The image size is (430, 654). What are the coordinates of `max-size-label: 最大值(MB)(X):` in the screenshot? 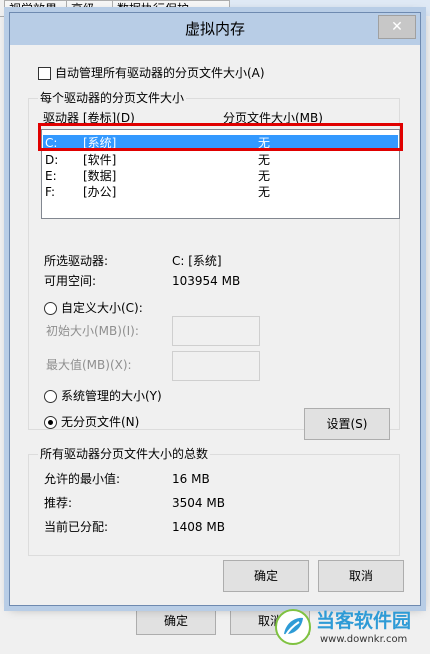 It's located at (89, 365).